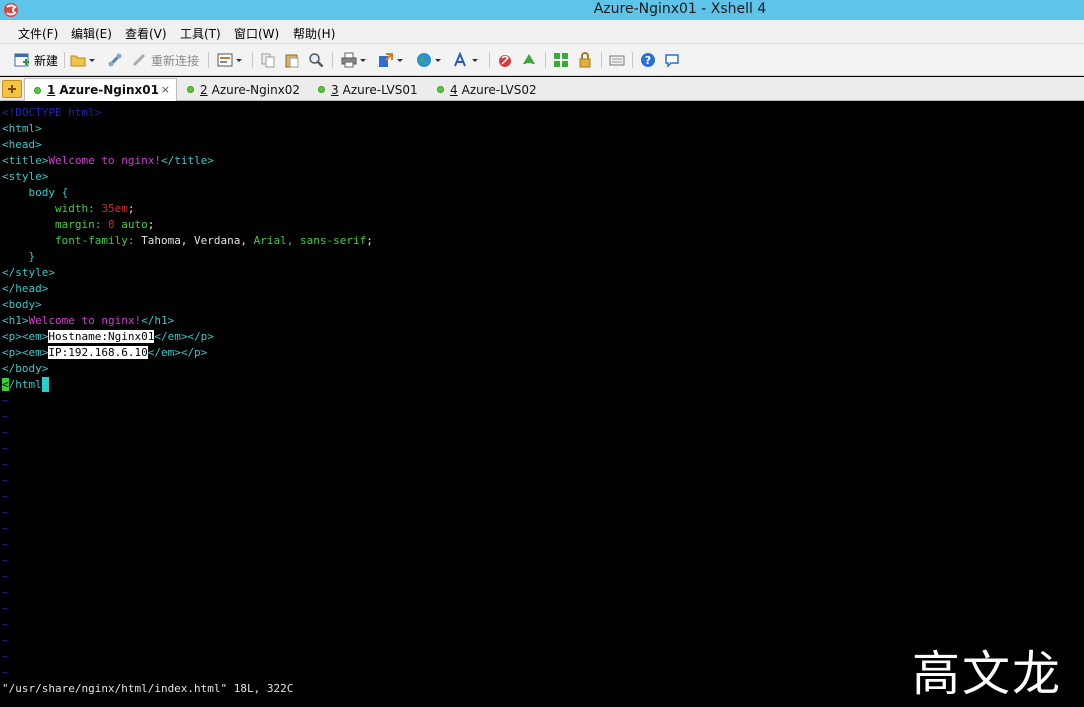  Describe the element at coordinates (292, 60) in the screenshot. I see `paste-button` at that location.